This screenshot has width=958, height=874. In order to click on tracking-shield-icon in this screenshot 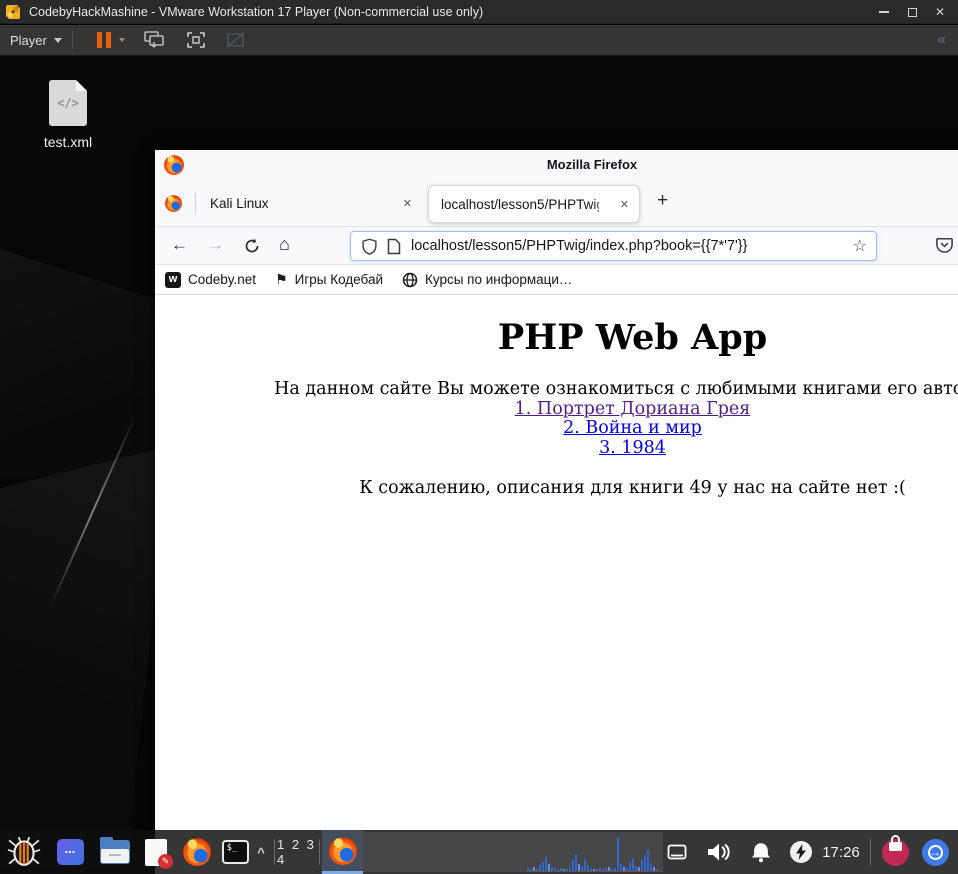, I will do `click(369, 246)`.